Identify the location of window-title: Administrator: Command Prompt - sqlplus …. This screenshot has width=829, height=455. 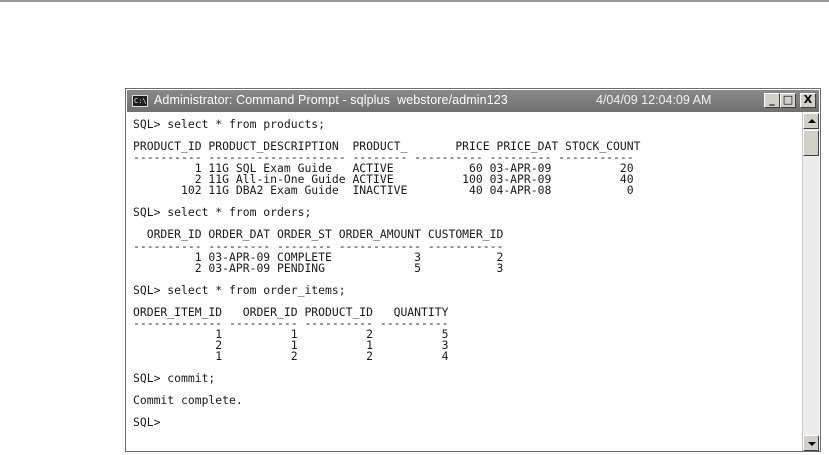
(331, 100).